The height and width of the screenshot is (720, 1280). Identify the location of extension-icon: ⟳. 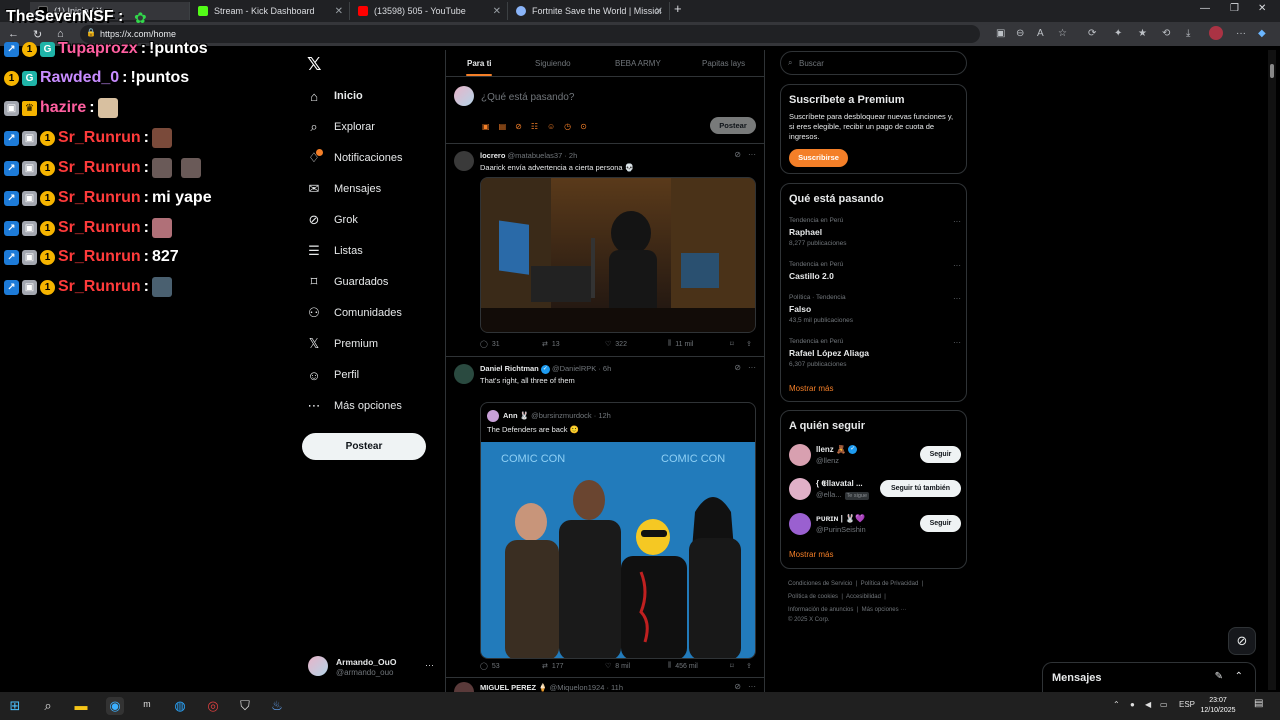
(1092, 33).